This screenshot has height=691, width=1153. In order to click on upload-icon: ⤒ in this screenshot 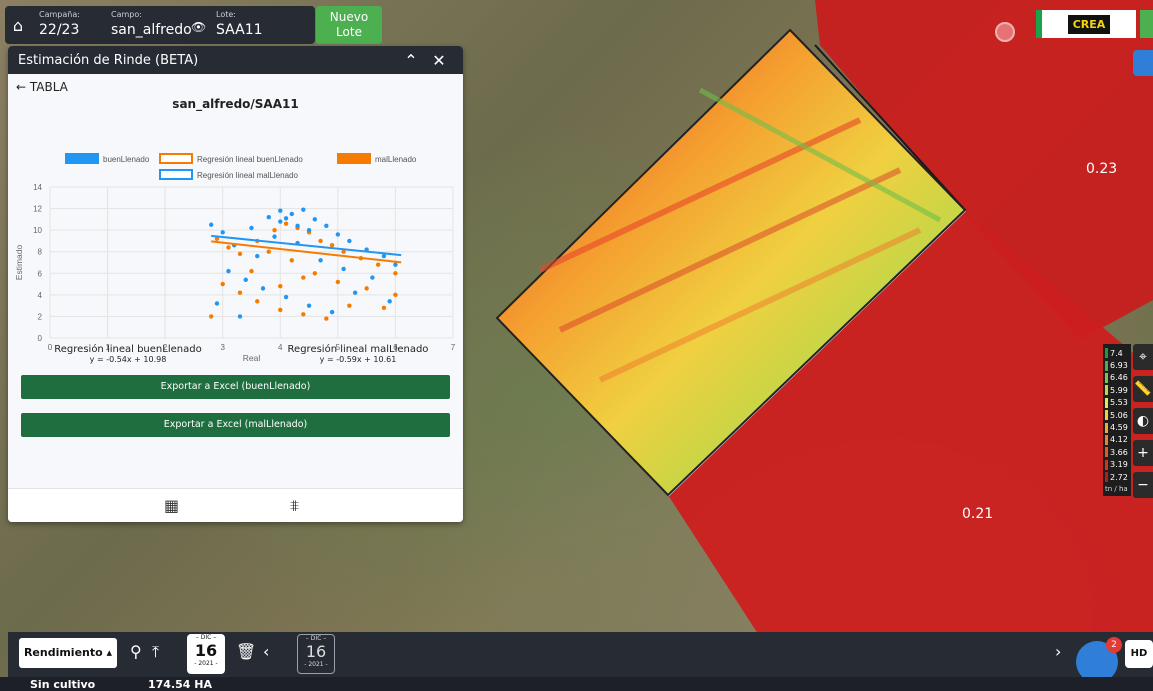, I will do `click(155, 652)`.